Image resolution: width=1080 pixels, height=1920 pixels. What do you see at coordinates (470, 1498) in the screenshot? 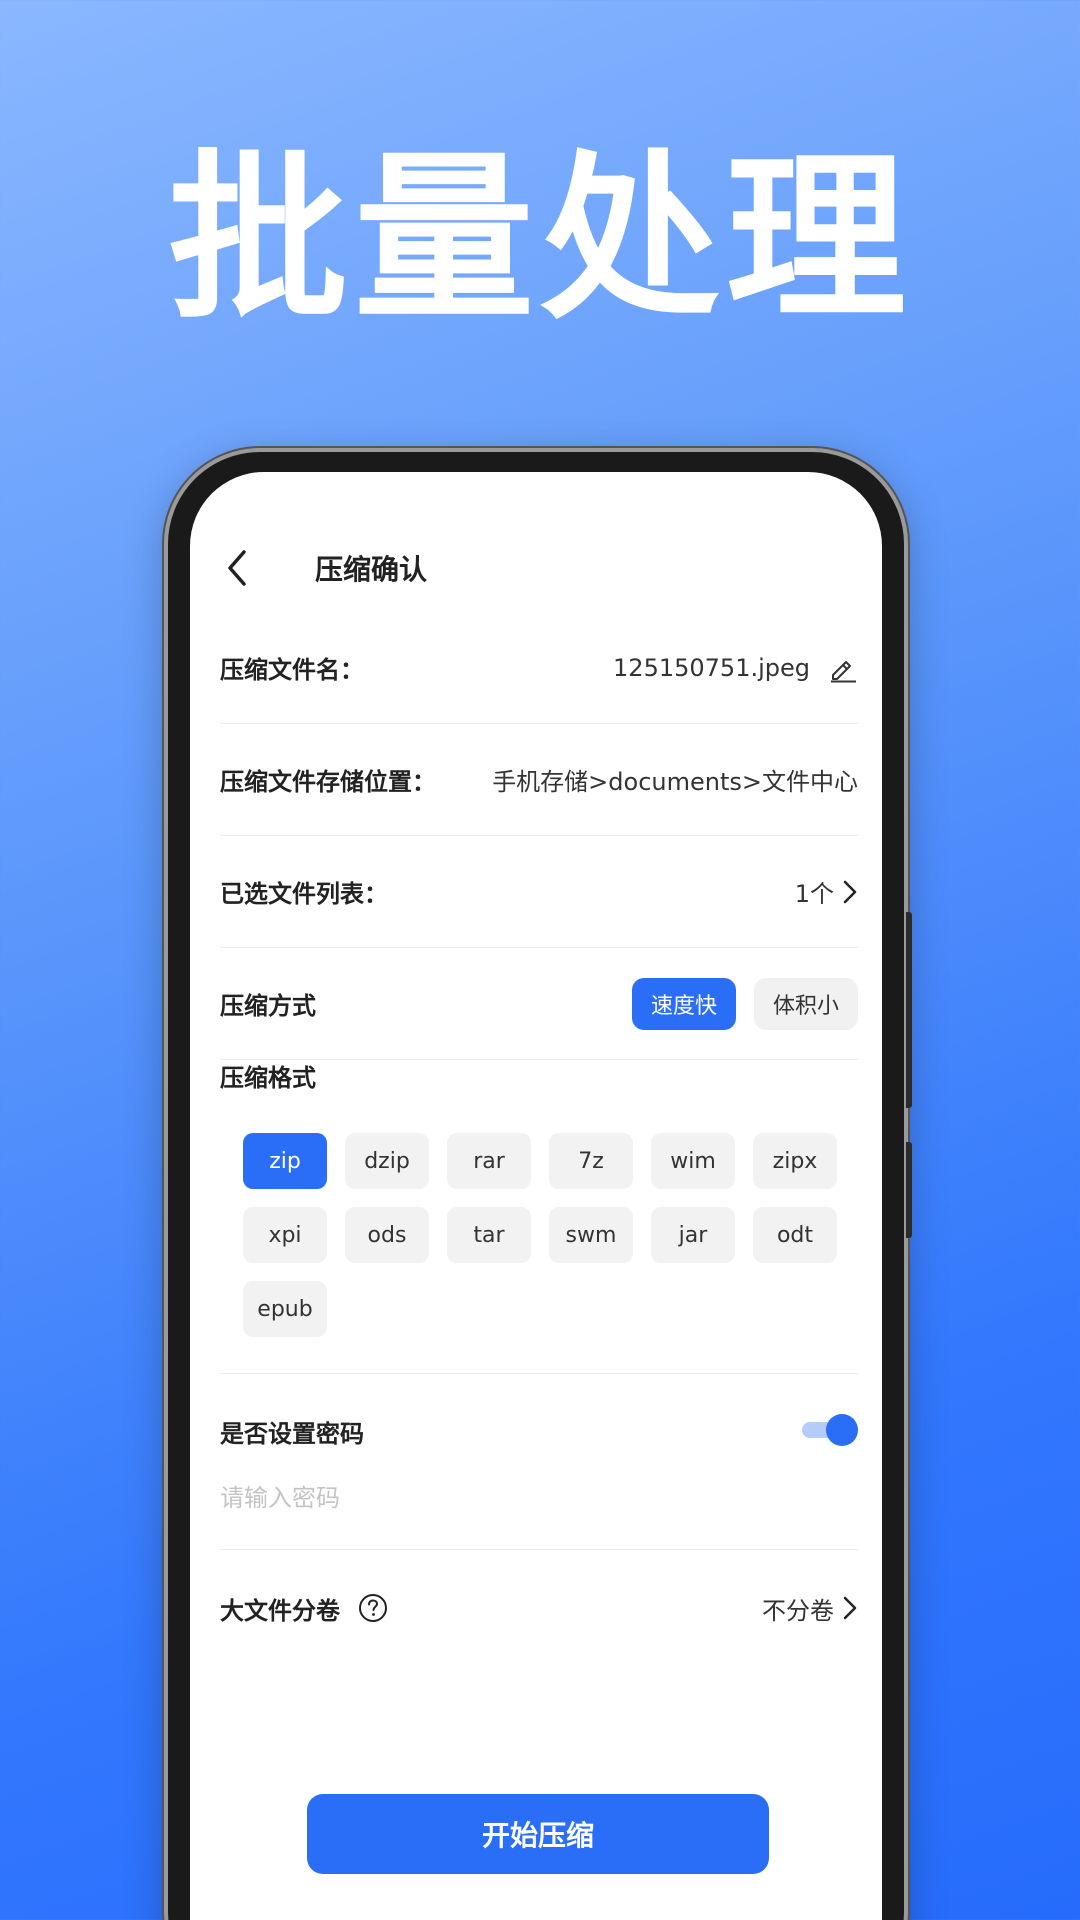
I see `password-input` at bounding box center [470, 1498].